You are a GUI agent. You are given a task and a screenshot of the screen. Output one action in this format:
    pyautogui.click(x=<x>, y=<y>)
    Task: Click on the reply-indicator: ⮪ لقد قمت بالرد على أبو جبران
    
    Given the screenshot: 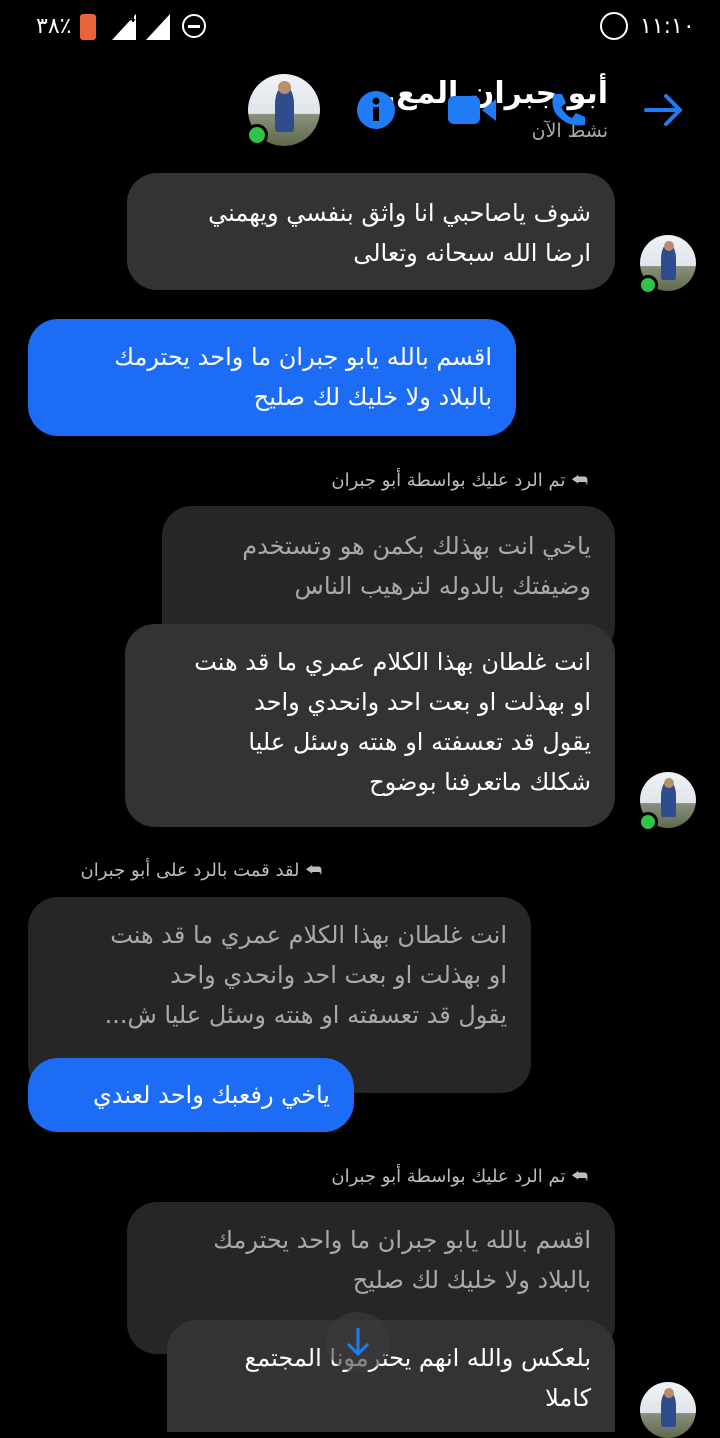 What is the action you would take?
    pyautogui.click(x=201, y=870)
    